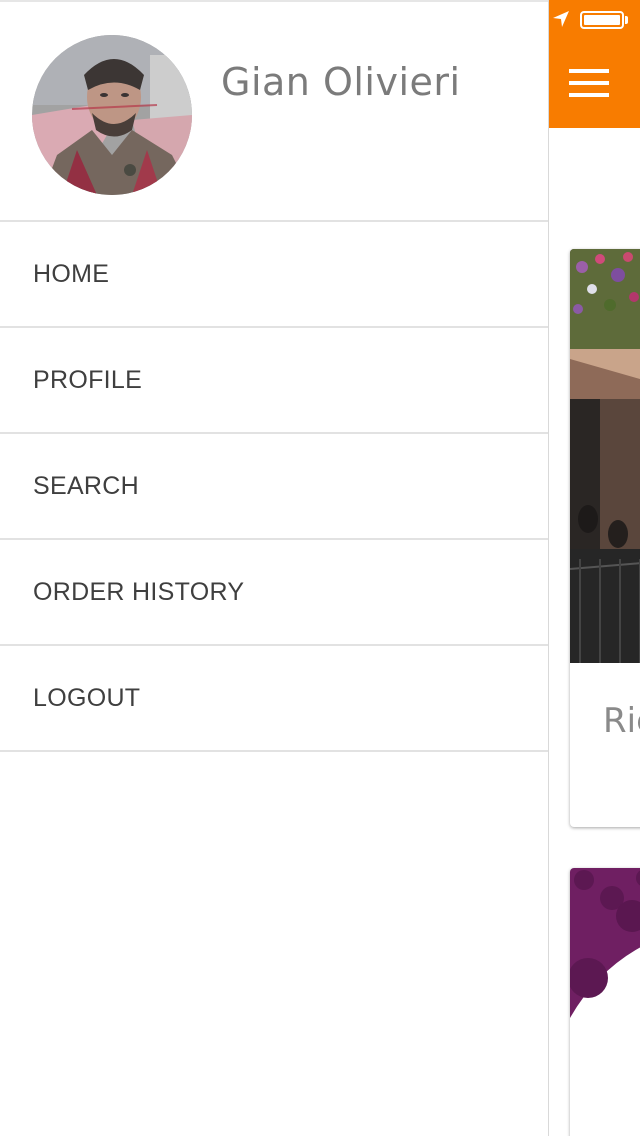 The height and width of the screenshot is (1136, 640). I want to click on avatar-photo, so click(112, 115).